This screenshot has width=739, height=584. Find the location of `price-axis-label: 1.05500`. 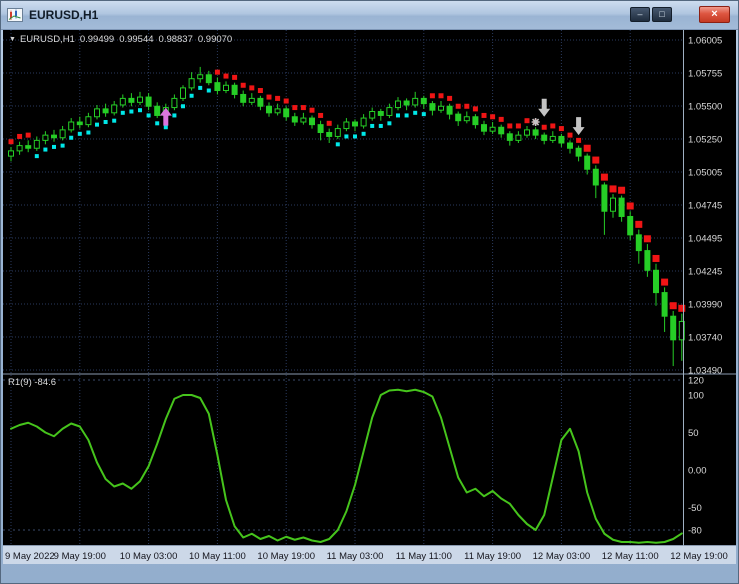

price-axis-label: 1.05500 is located at coordinates (705, 107).